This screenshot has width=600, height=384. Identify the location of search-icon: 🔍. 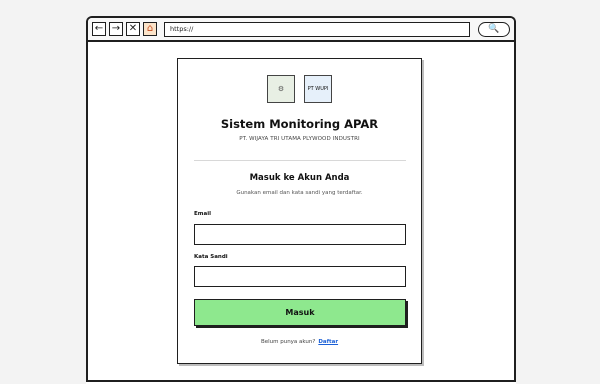
(494, 29).